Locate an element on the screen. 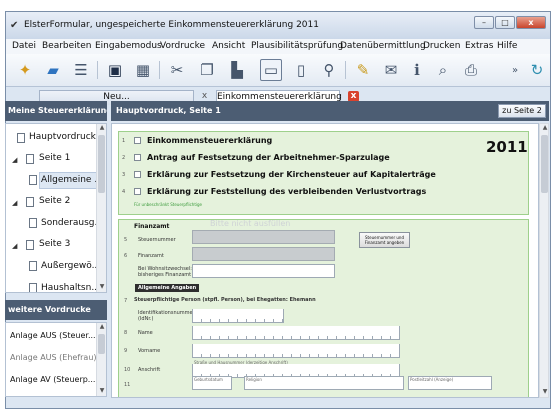 The height and width of the screenshot is (418, 557). page-view-icon: ▯ is located at coordinates (301, 70).